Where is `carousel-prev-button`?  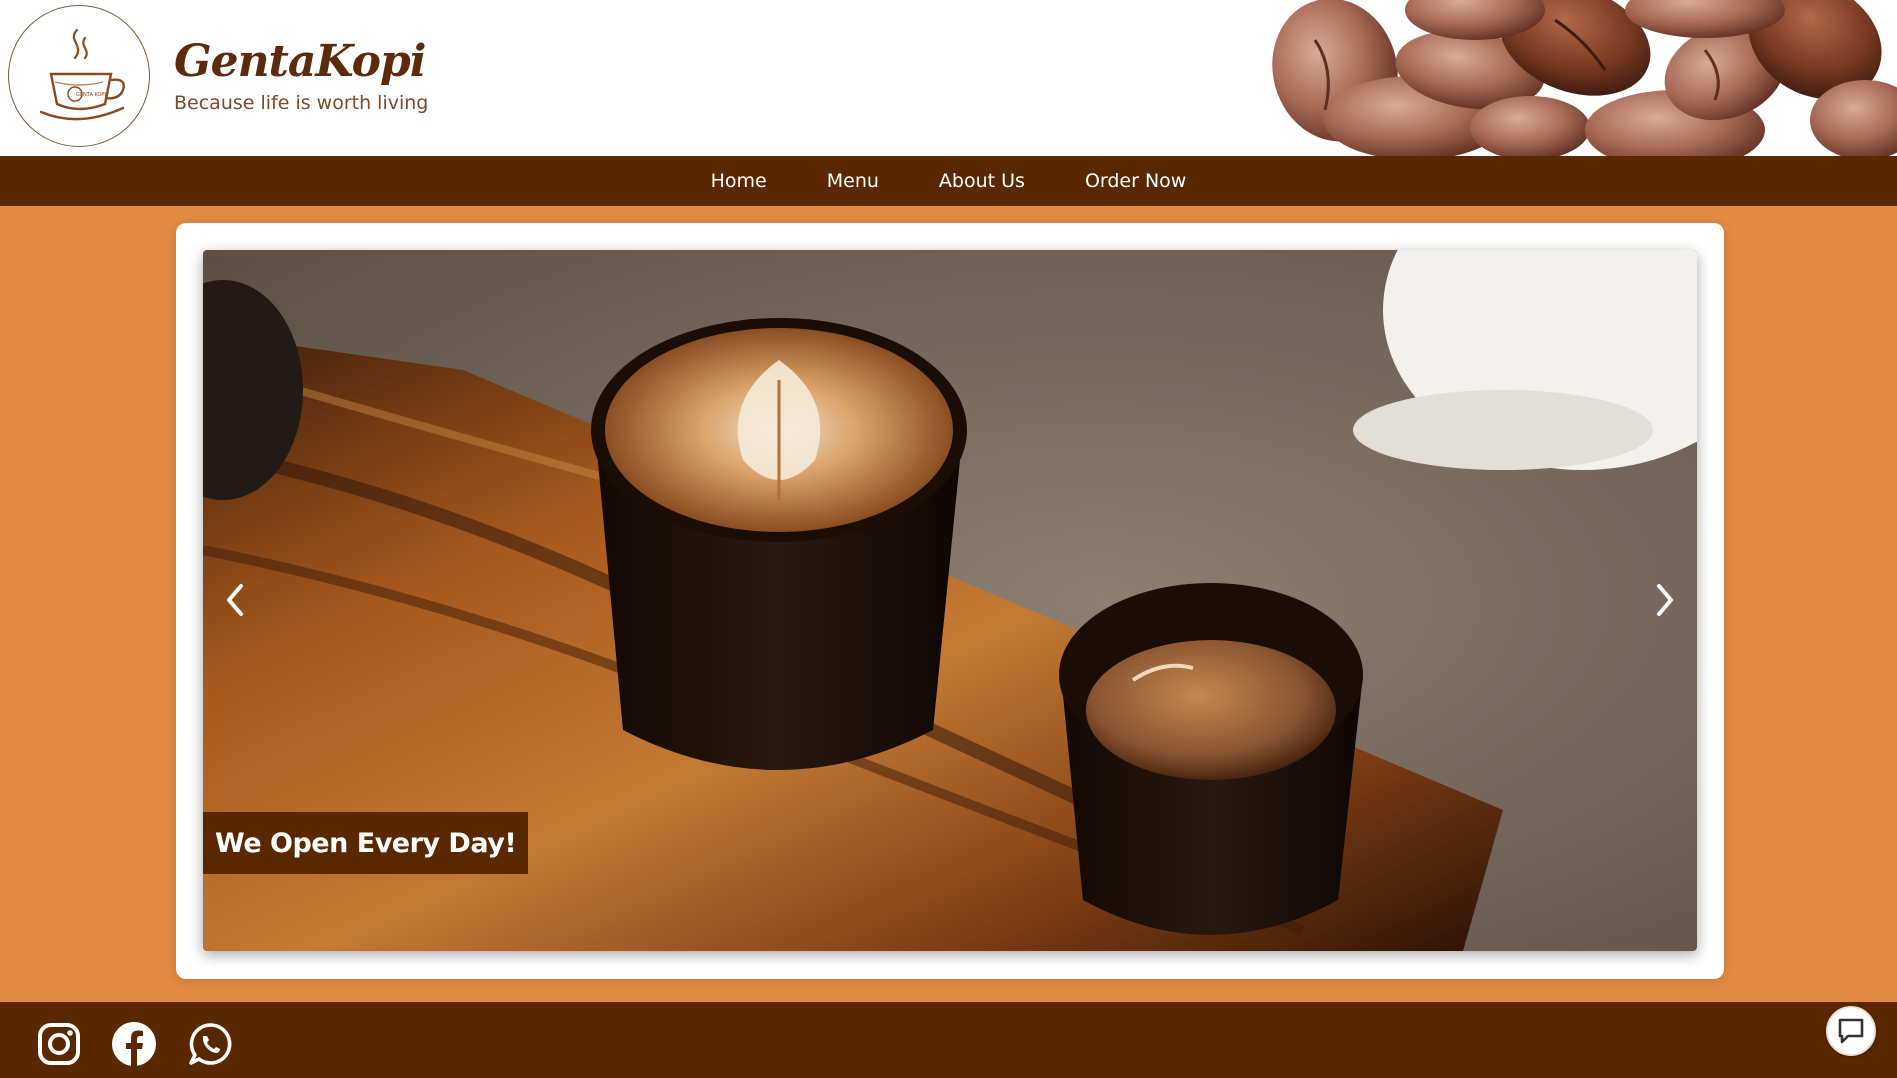
carousel-prev-button is located at coordinates (235, 600).